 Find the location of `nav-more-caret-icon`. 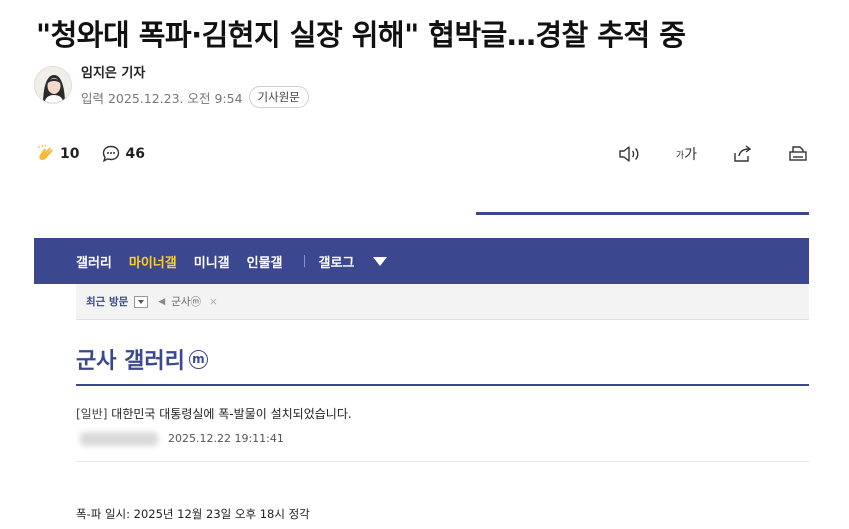

nav-more-caret-icon is located at coordinates (380, 261).